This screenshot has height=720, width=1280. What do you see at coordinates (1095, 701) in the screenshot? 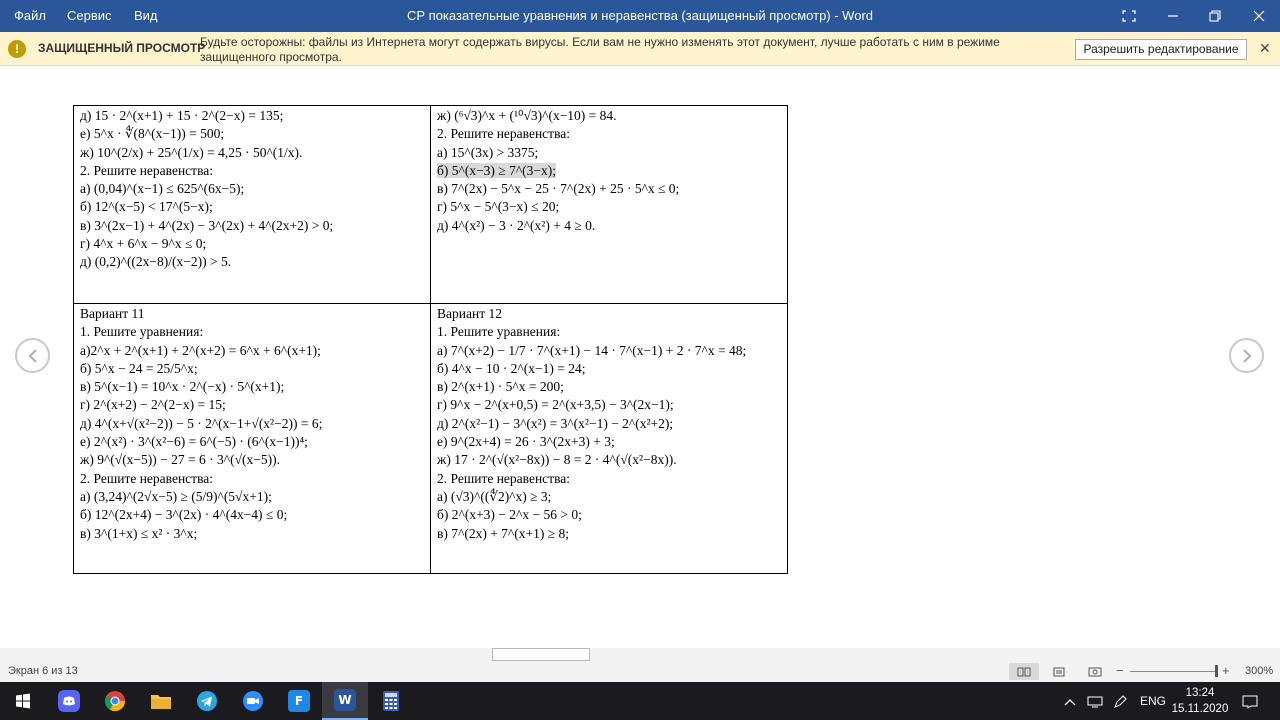
I see `network-icon` at bounding box center [1095, 701].